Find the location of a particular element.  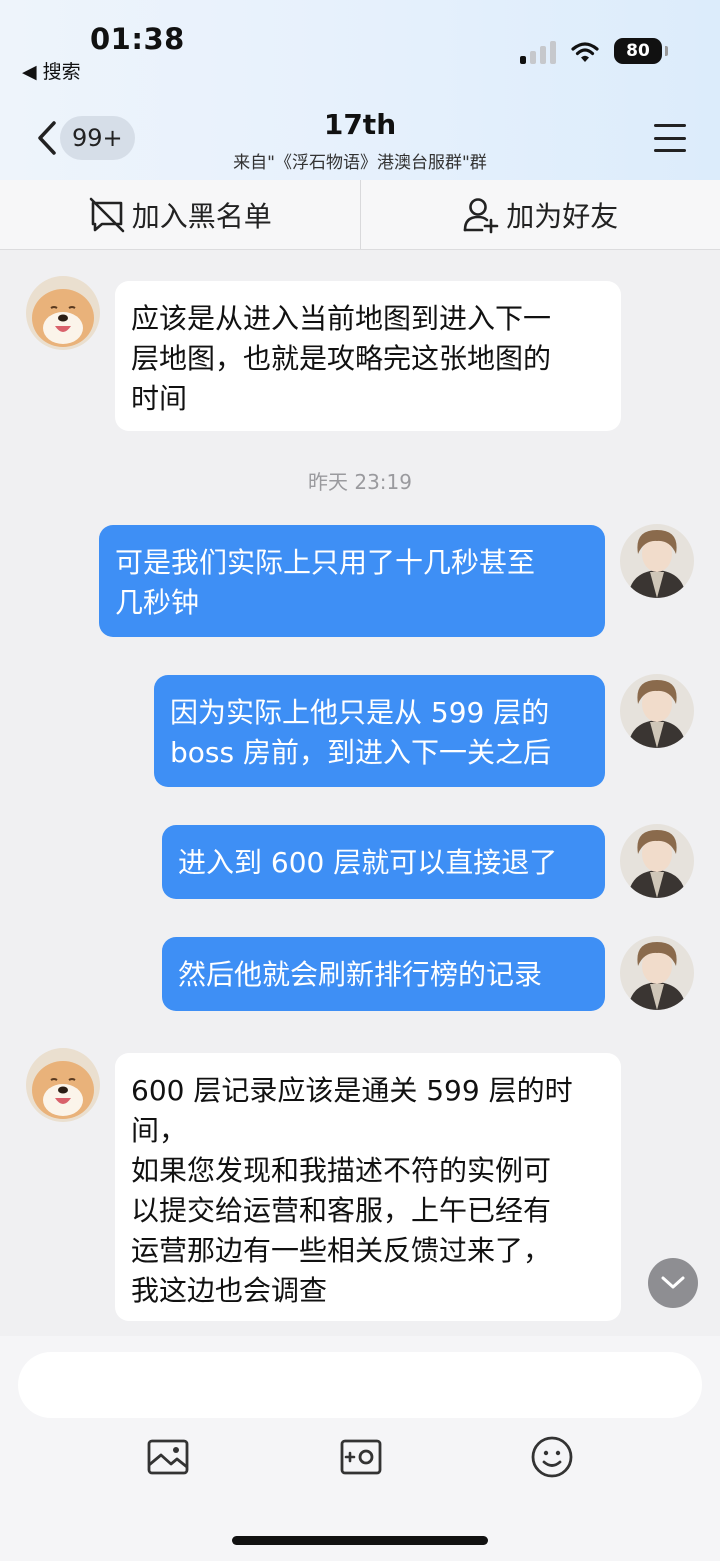

add-friend-button: 加为好友 is located at coordinates (540, 214).